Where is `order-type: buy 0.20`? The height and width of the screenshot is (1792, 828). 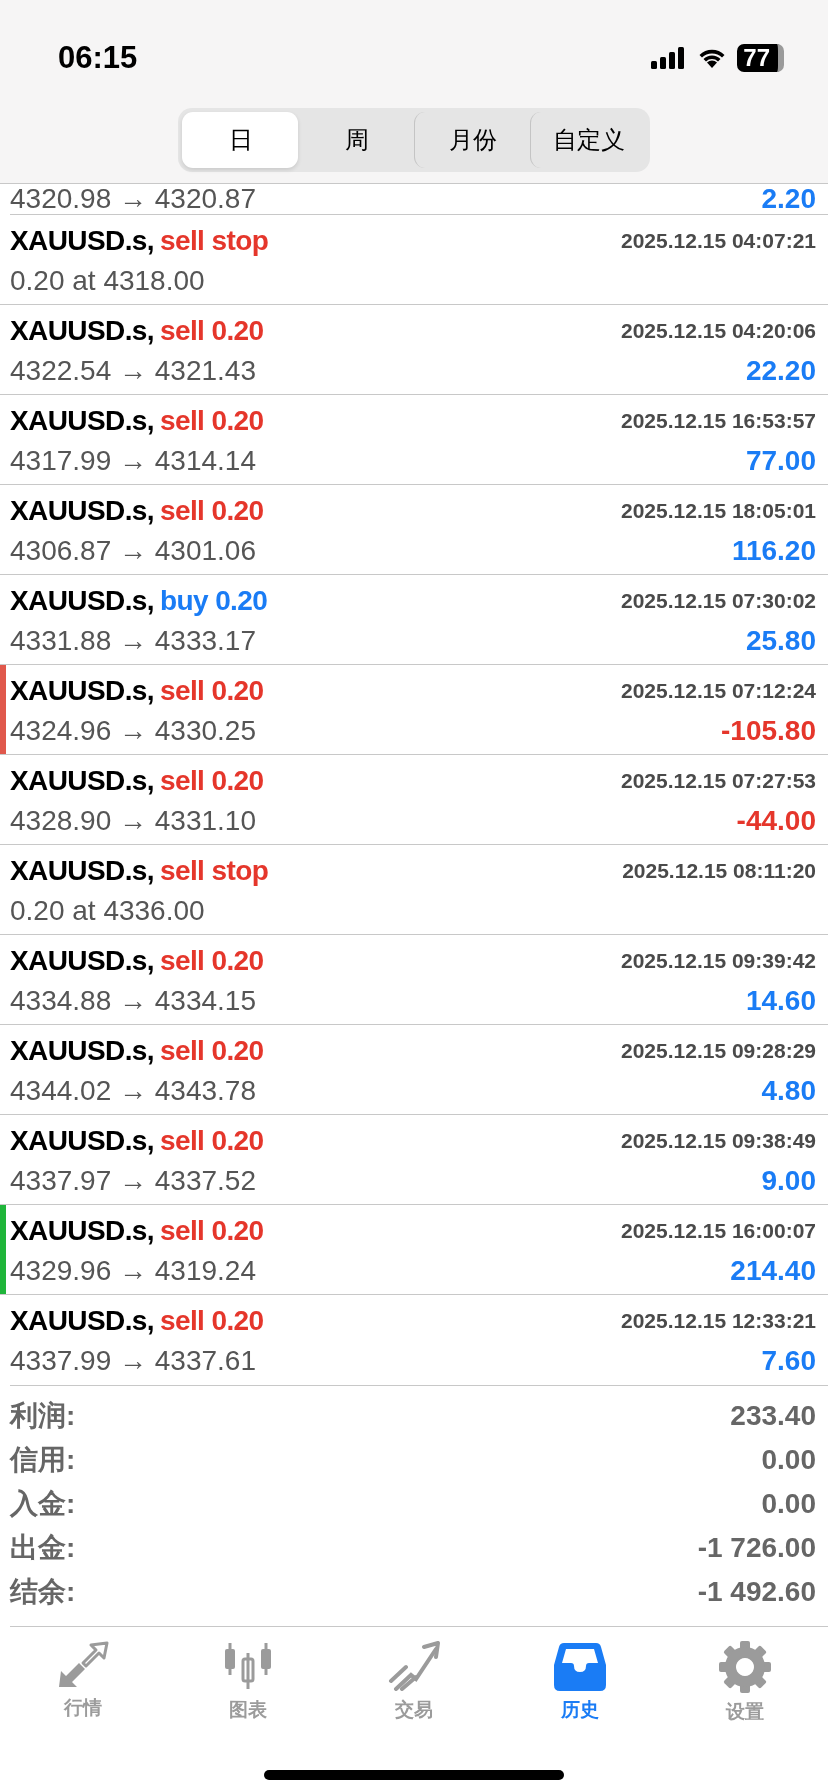 order-type: buy 0.20 is located at coordinates (213, 601).